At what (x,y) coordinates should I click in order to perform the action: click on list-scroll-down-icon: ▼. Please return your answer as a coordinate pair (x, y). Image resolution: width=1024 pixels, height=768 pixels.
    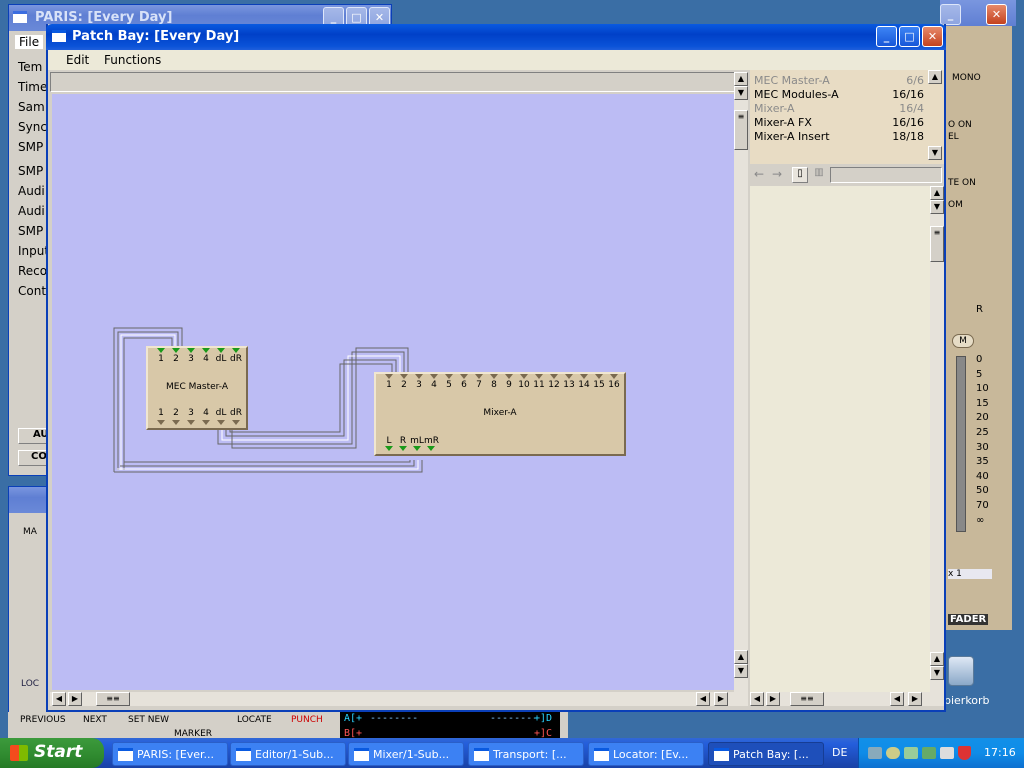
    Looking at the image, I should click on (935, 153).